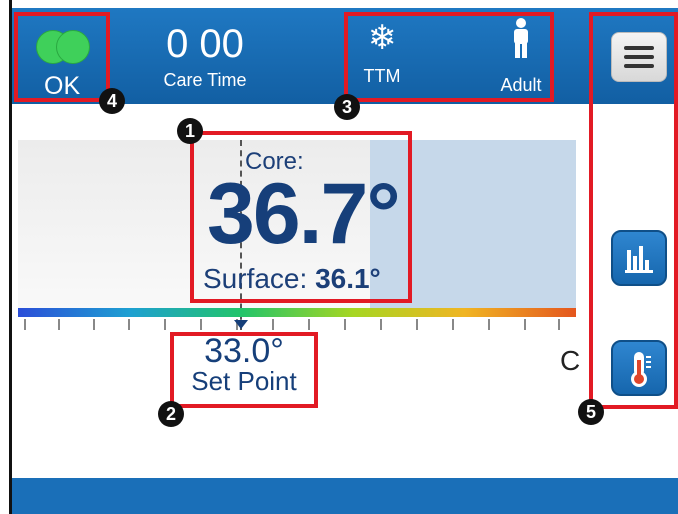 The height and width of the screenshot is (514, 678). Describe the element at coordinates (449, 57) in the screenshot. I see `callout-box-modes` at that location.